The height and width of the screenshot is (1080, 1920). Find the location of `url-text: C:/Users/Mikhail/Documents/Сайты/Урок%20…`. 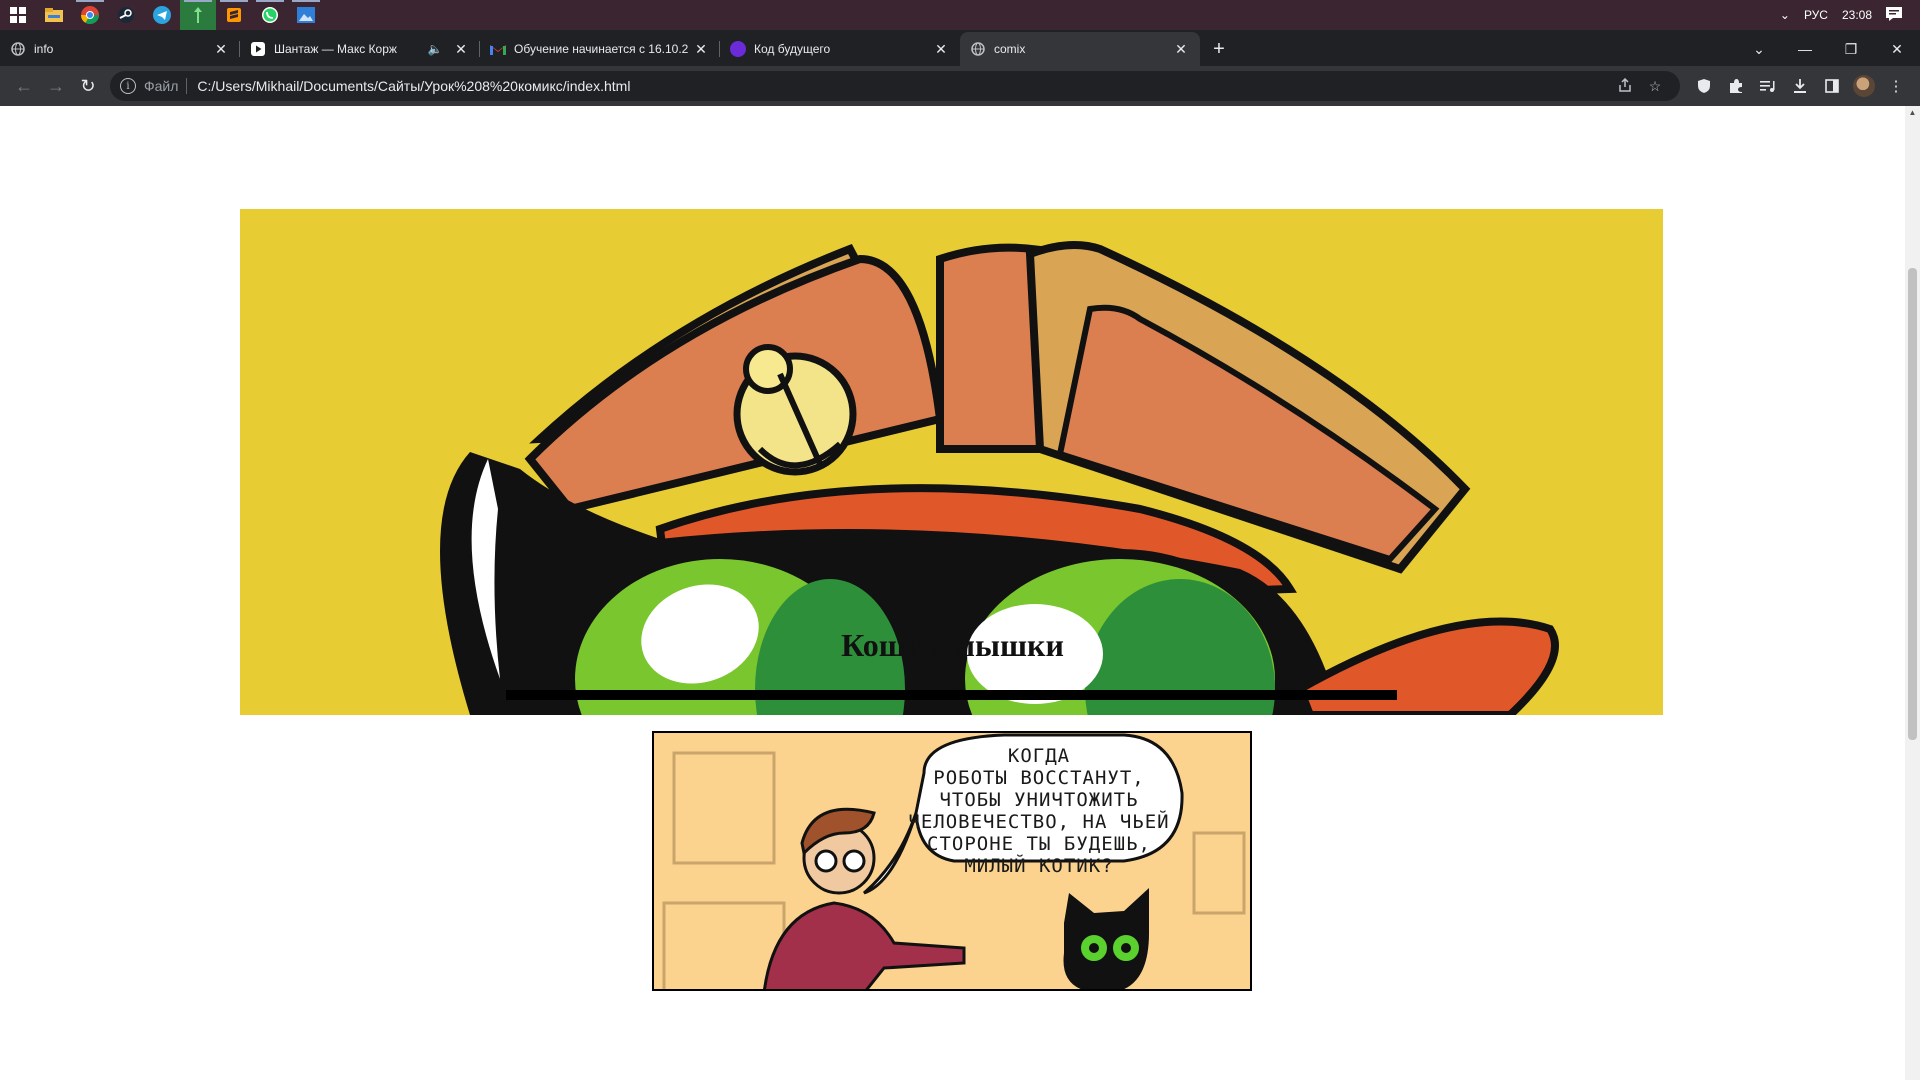

url-text: C:/Users/Mikhail/Documents/Сайты/Урок%20… is located at coordinates (903, 86).